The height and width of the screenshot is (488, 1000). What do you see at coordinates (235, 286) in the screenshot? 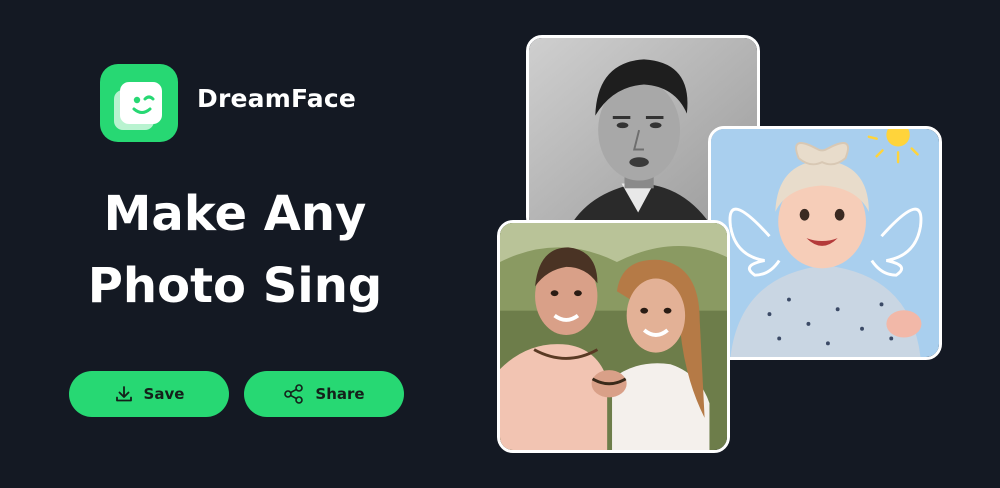
I see `headline-line-2: Photo Sing` at bounding box center [235, 286].